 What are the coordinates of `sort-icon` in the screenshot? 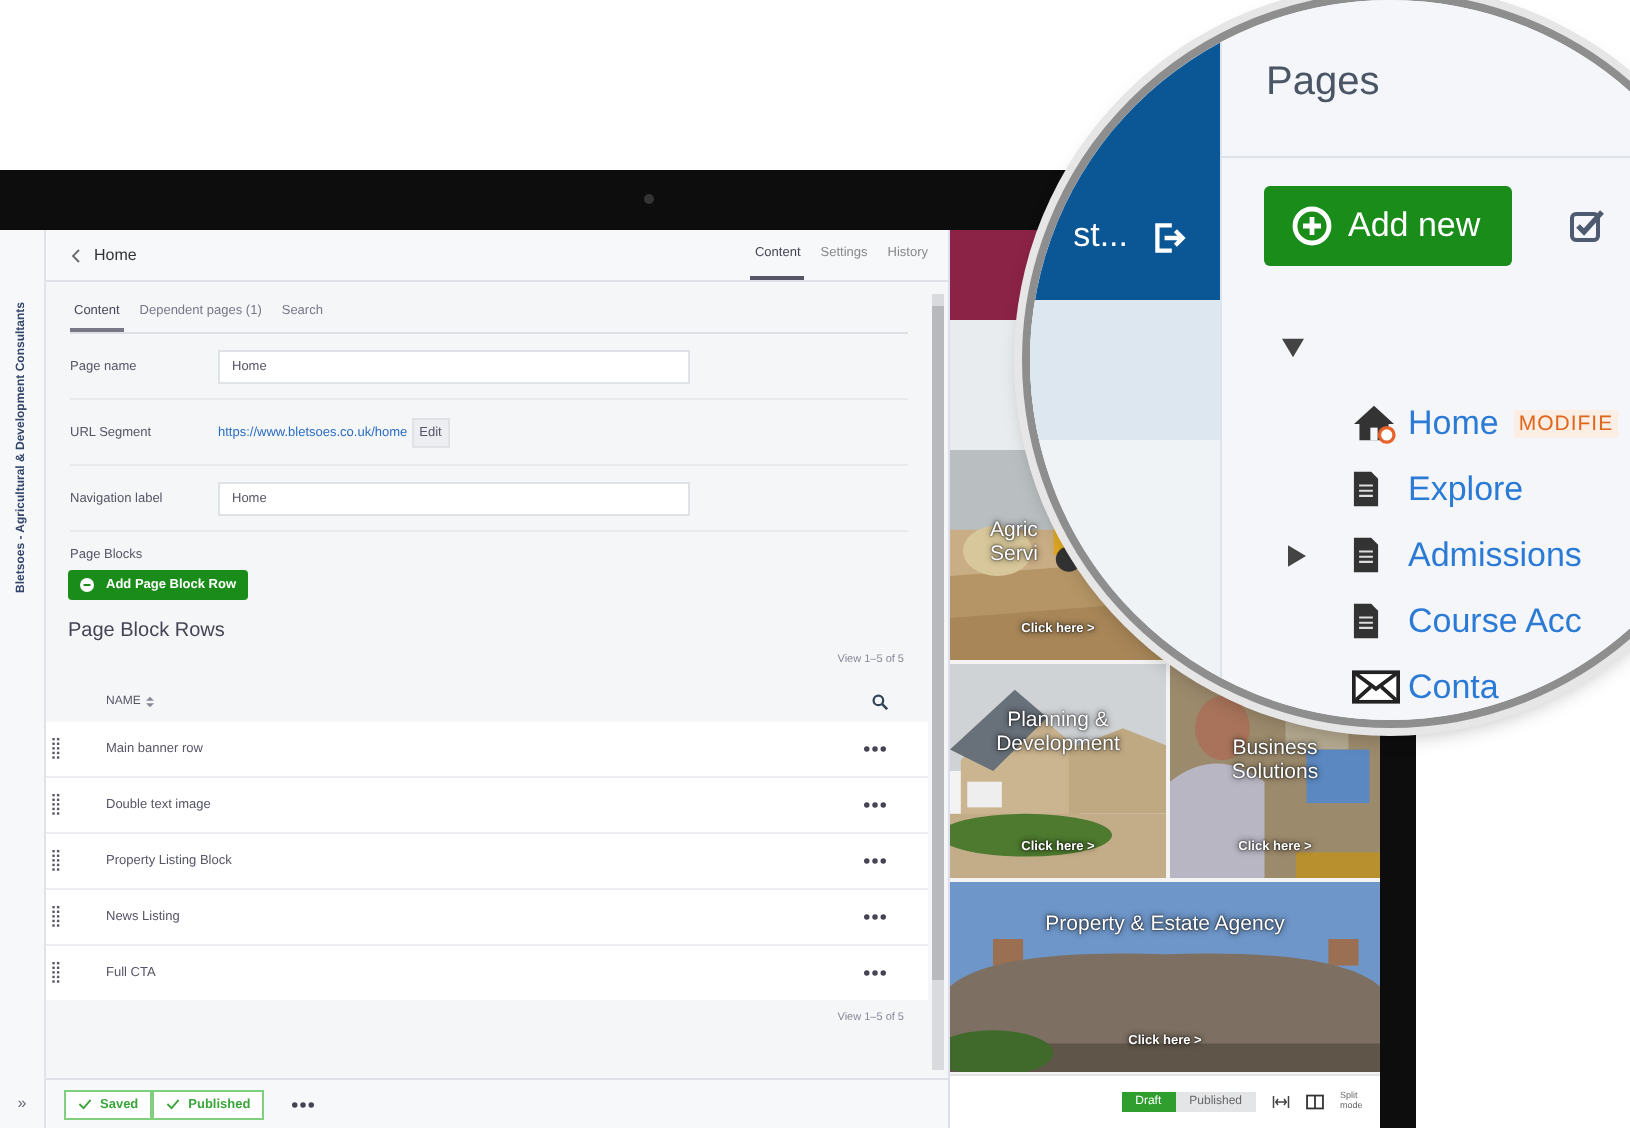 It's located at (150, 702).